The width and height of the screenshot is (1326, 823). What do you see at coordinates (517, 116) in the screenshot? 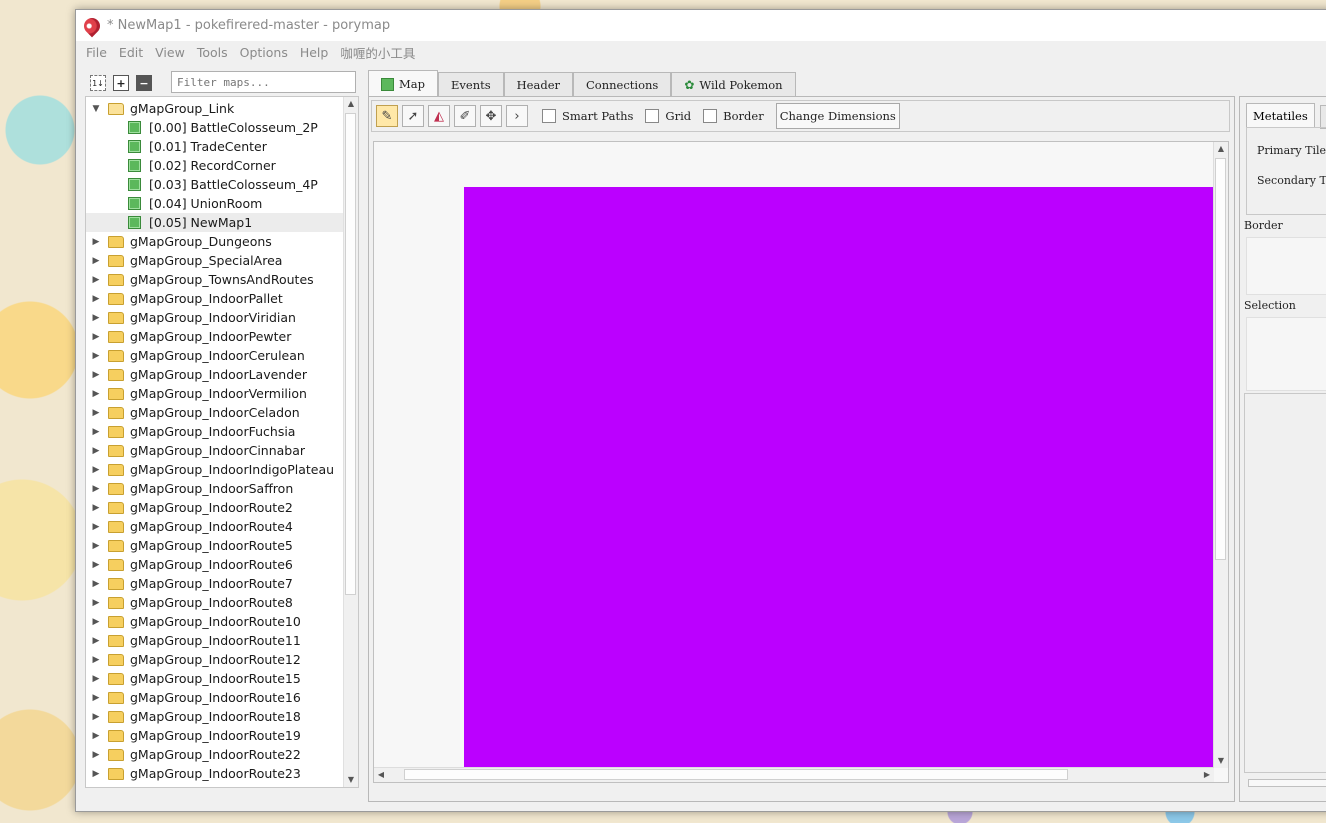
I see `shift-tool-icon: ›` at bounding box center [517, 116].